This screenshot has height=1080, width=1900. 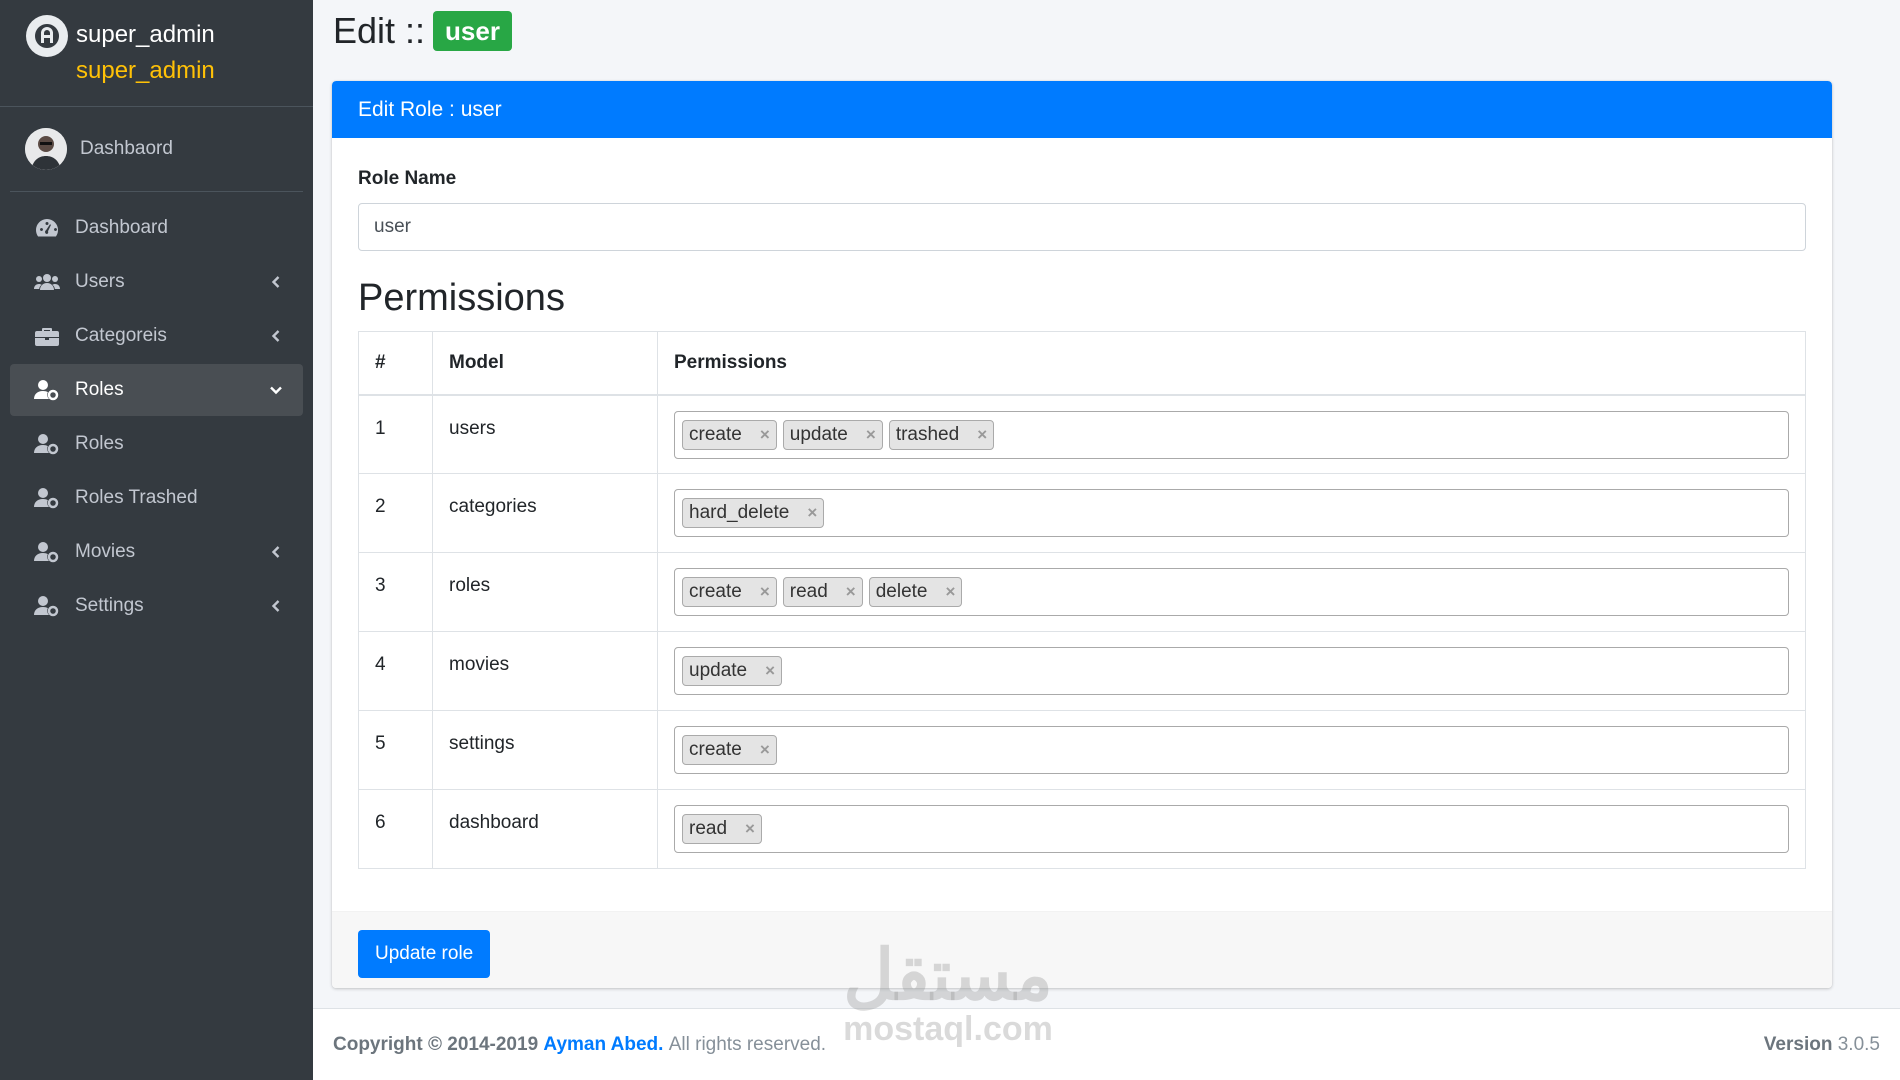 What do you see at coordinates (1231, 513) in the screenshot?
I see `permissions-select: hard_delete ×` at bounding box center [1231, 513].